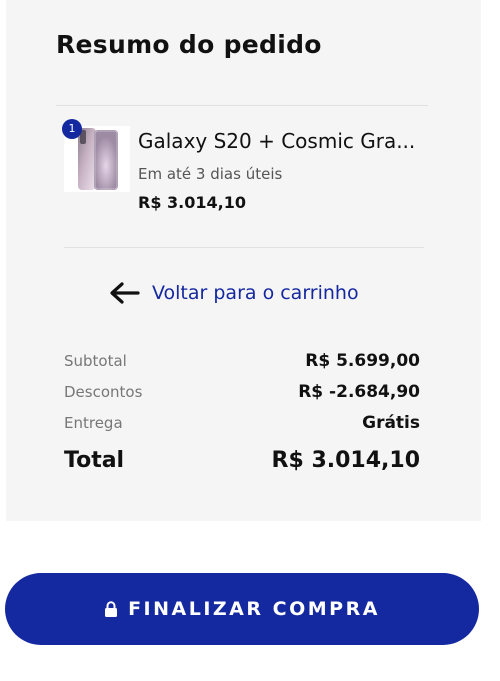  I want to click on checkout-button: FINALIZAR COMPRA, so click(242, 609).